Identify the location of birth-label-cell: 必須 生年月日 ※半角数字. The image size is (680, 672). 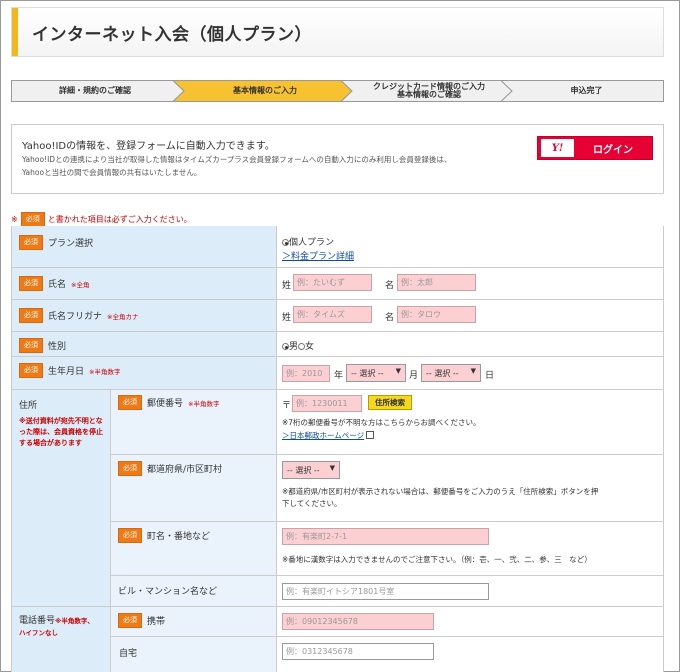
(144, 373).